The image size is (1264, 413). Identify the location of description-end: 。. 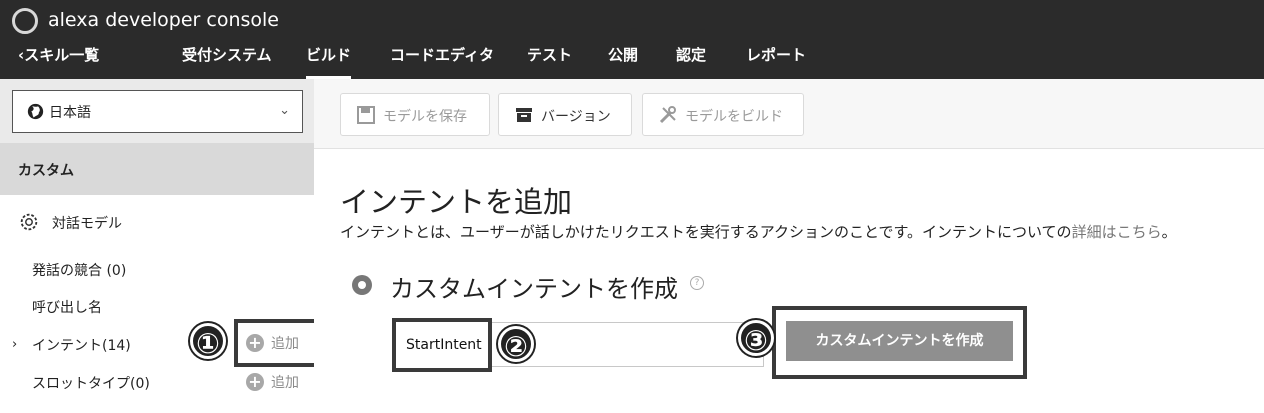
(1169, 232).